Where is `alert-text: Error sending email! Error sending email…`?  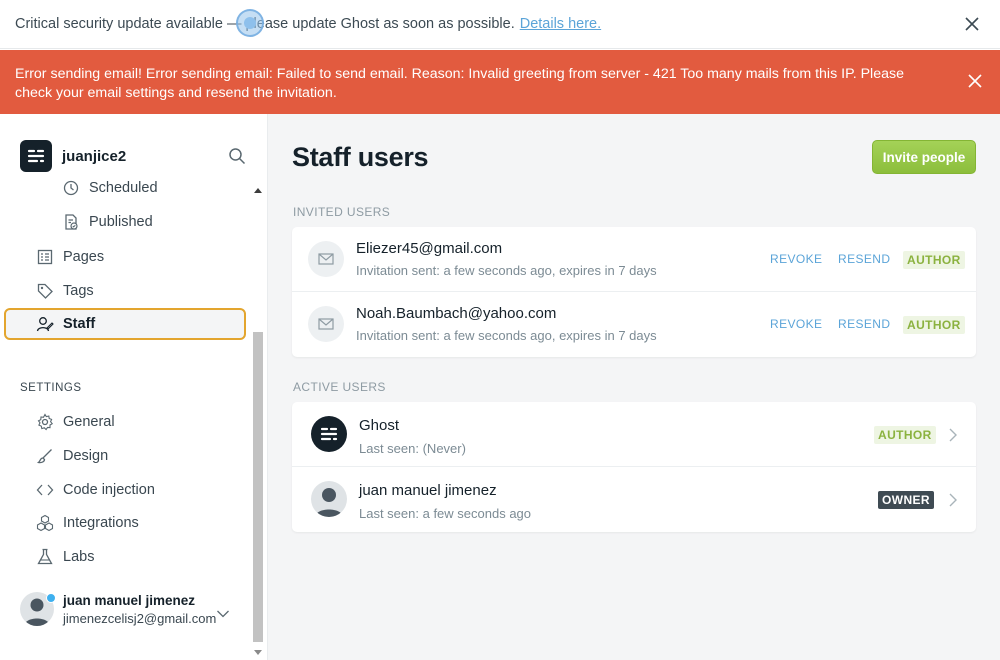
alert-text: Error sending email! Error sending email… is located at coordinates (459, 83).